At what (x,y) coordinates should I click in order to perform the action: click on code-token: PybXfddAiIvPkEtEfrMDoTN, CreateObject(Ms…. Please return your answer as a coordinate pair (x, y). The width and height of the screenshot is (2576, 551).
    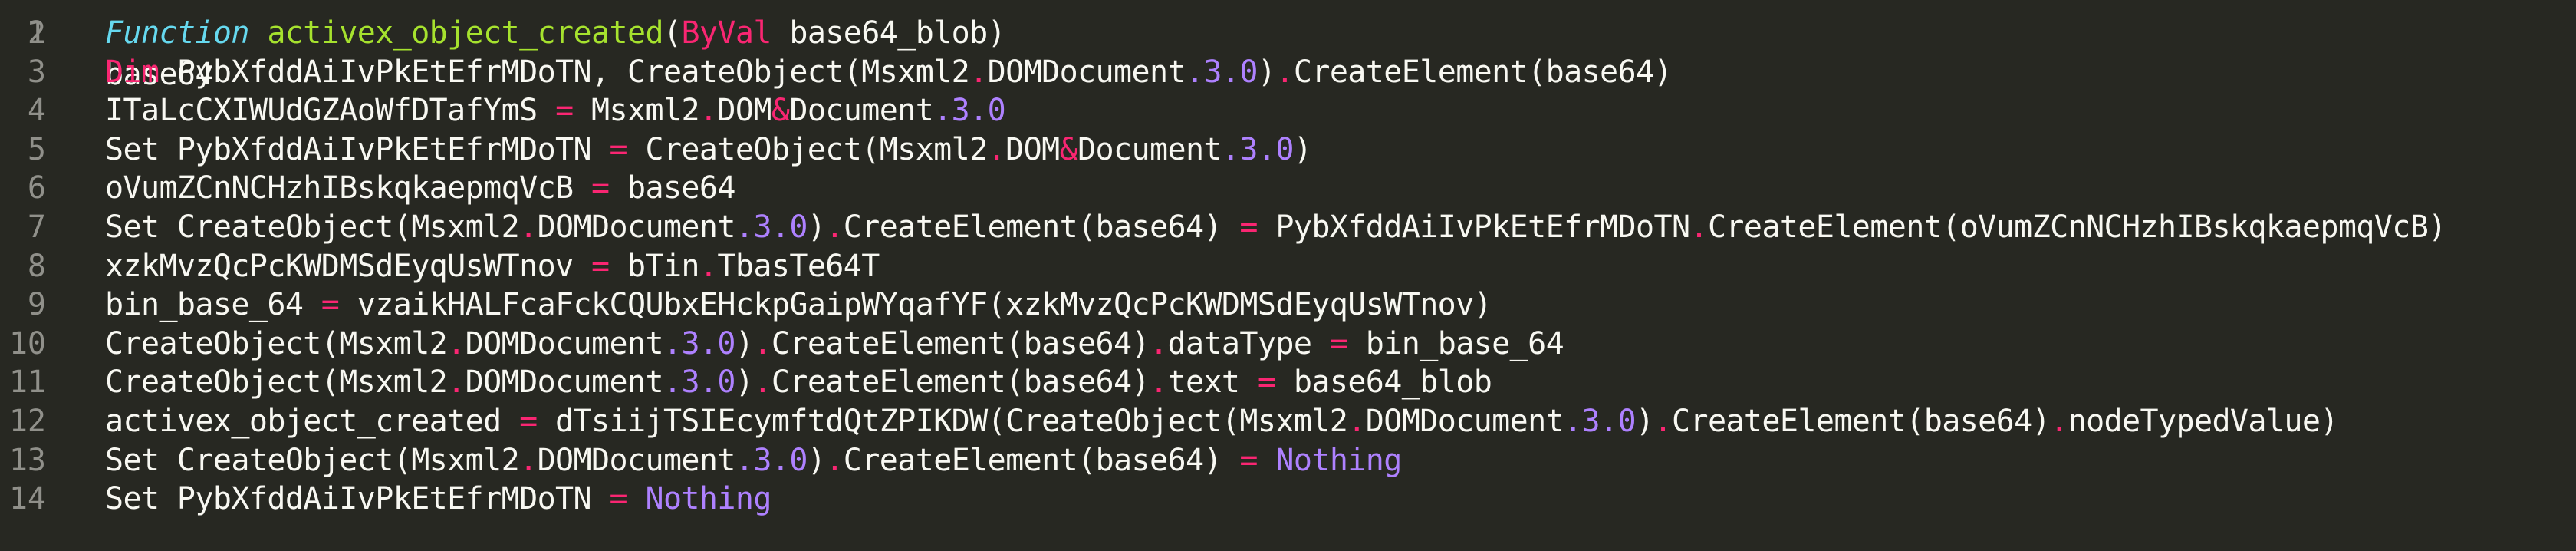
    Looking at the image, I should click on (564, 72).